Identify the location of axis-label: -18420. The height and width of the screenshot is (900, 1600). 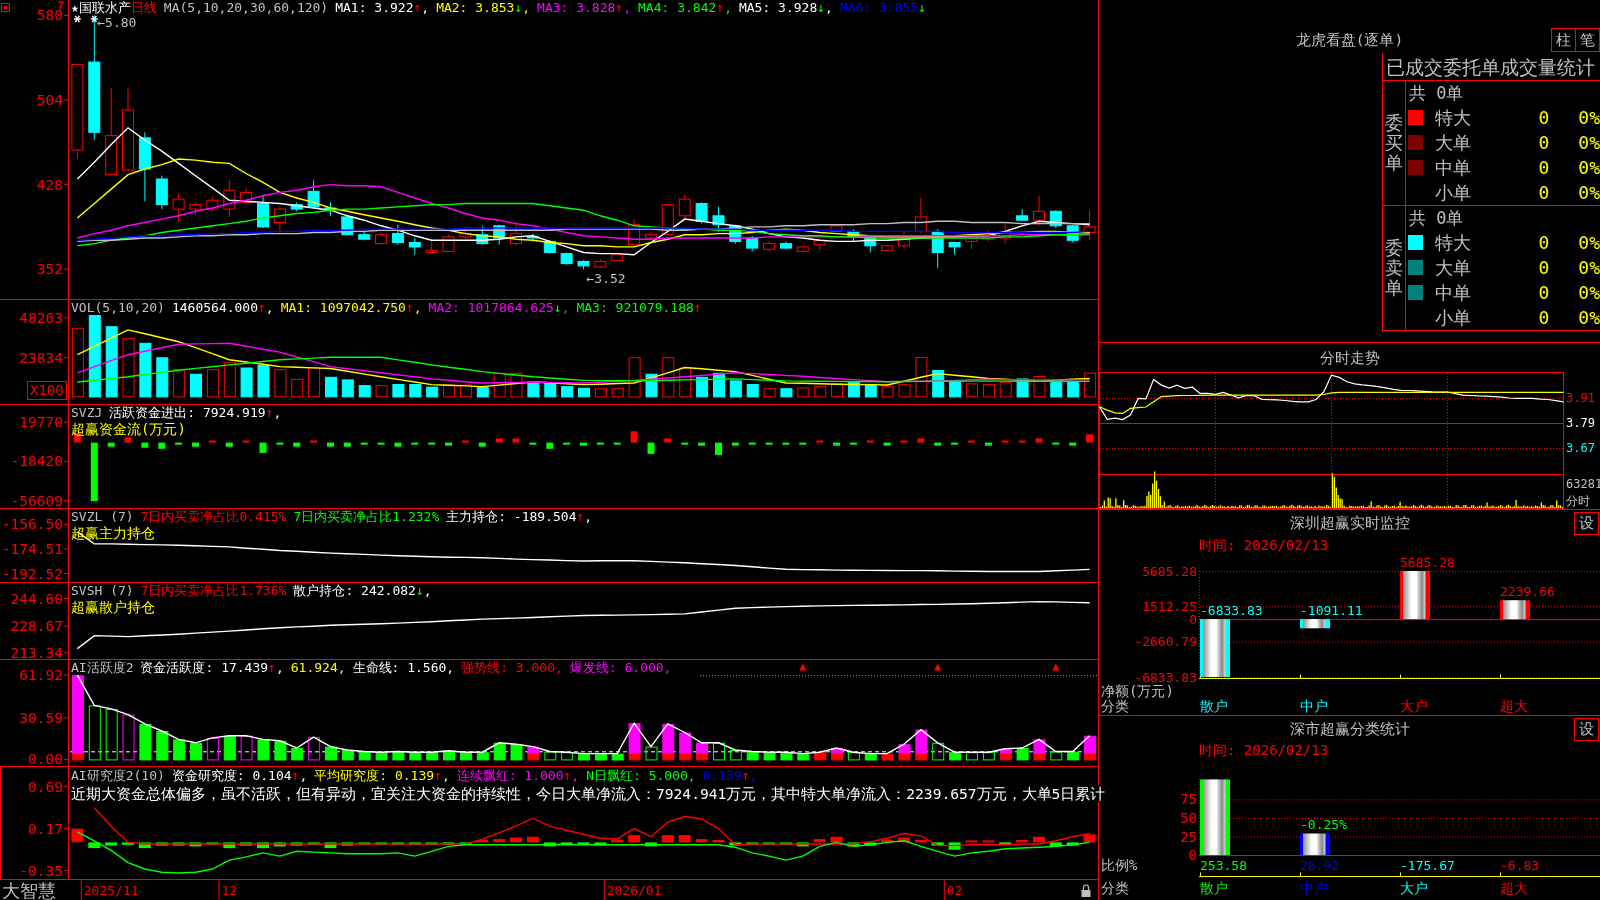
(36, 461).